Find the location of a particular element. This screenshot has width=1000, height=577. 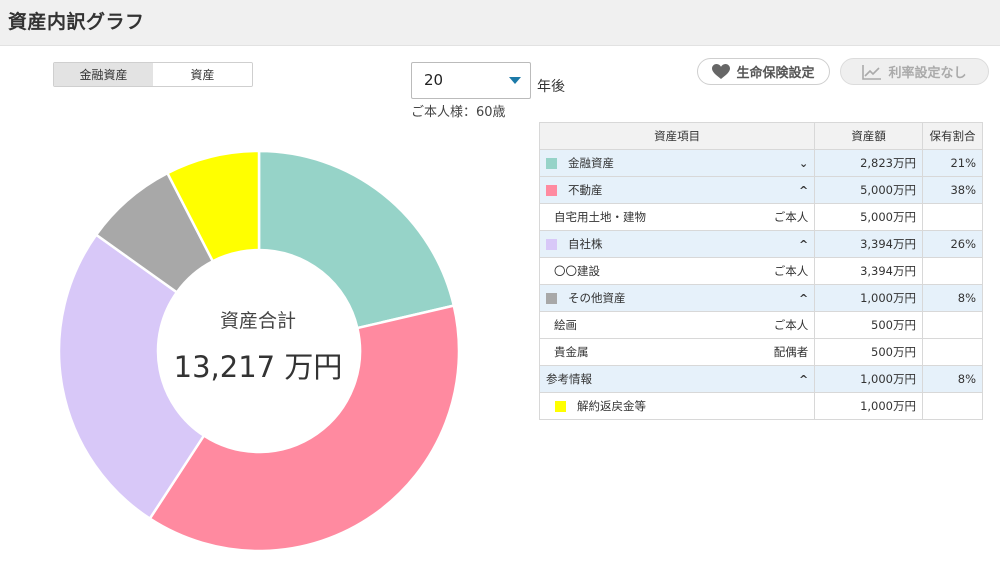

sub-item-row: 〇〇建設 ご本人 3,394万円 is located at coordinates (761, 271).